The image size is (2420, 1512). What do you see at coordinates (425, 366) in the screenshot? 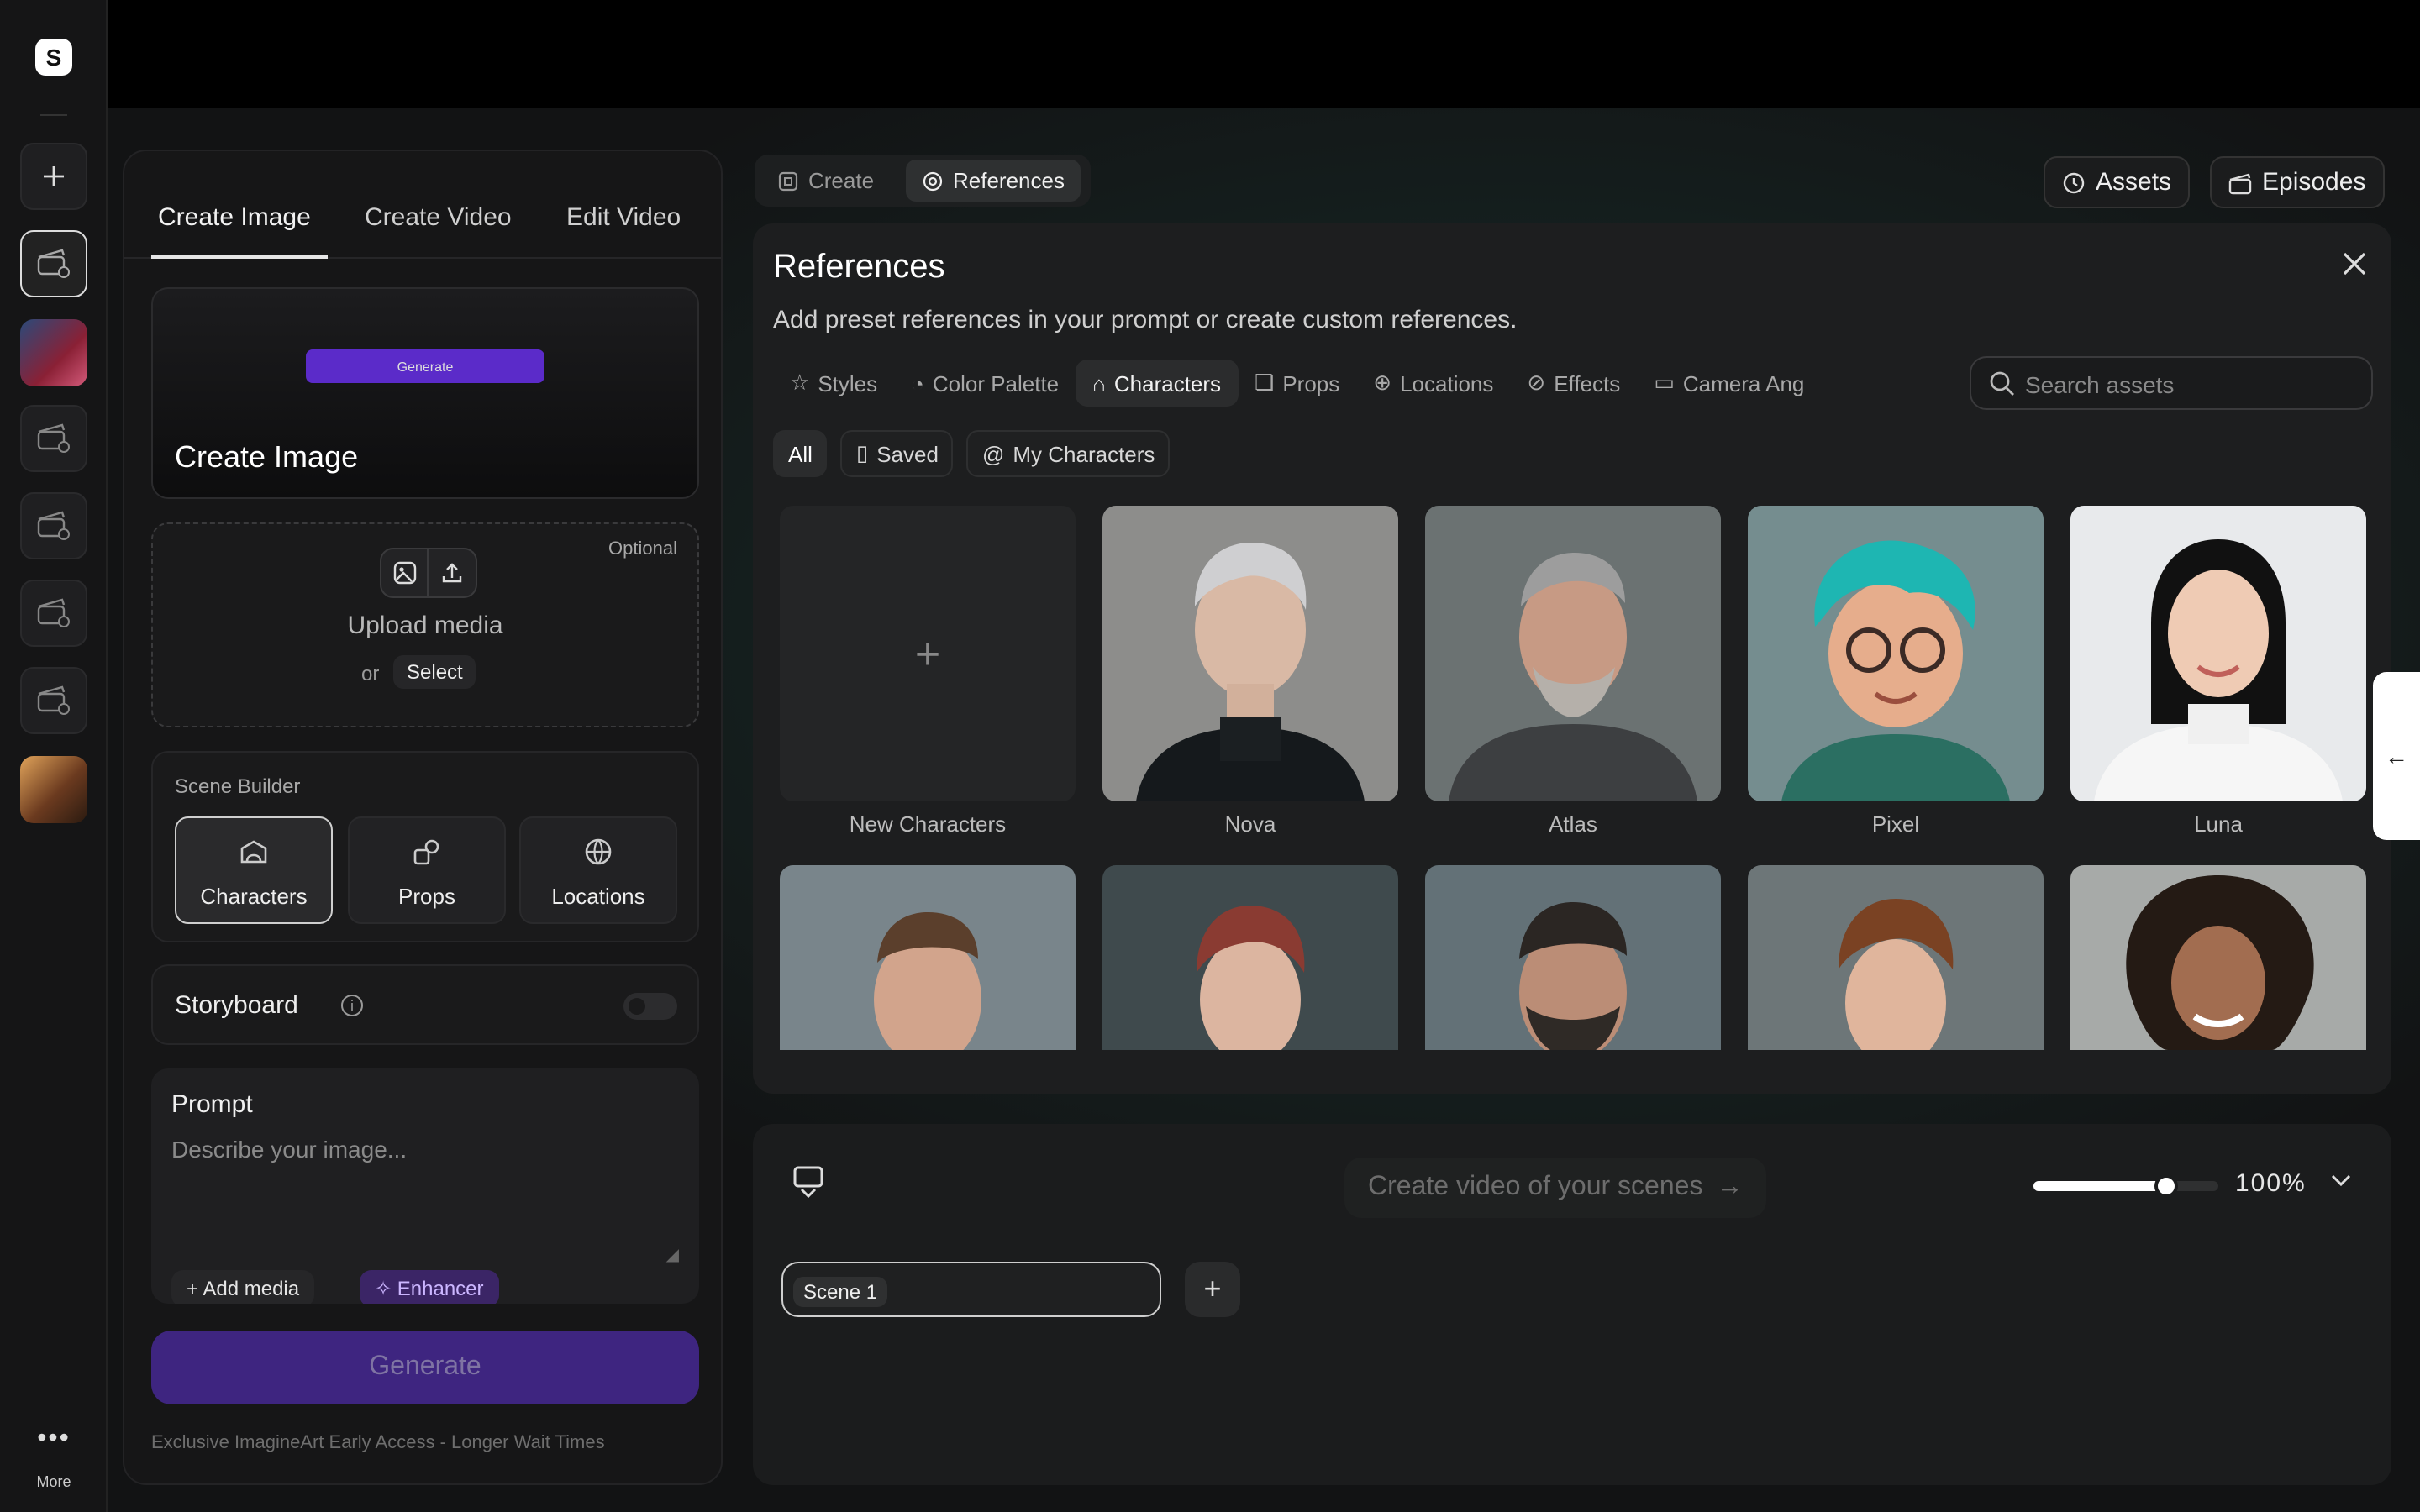
I see `preview-generate-button: Generate` at bounding box center [425, 366].